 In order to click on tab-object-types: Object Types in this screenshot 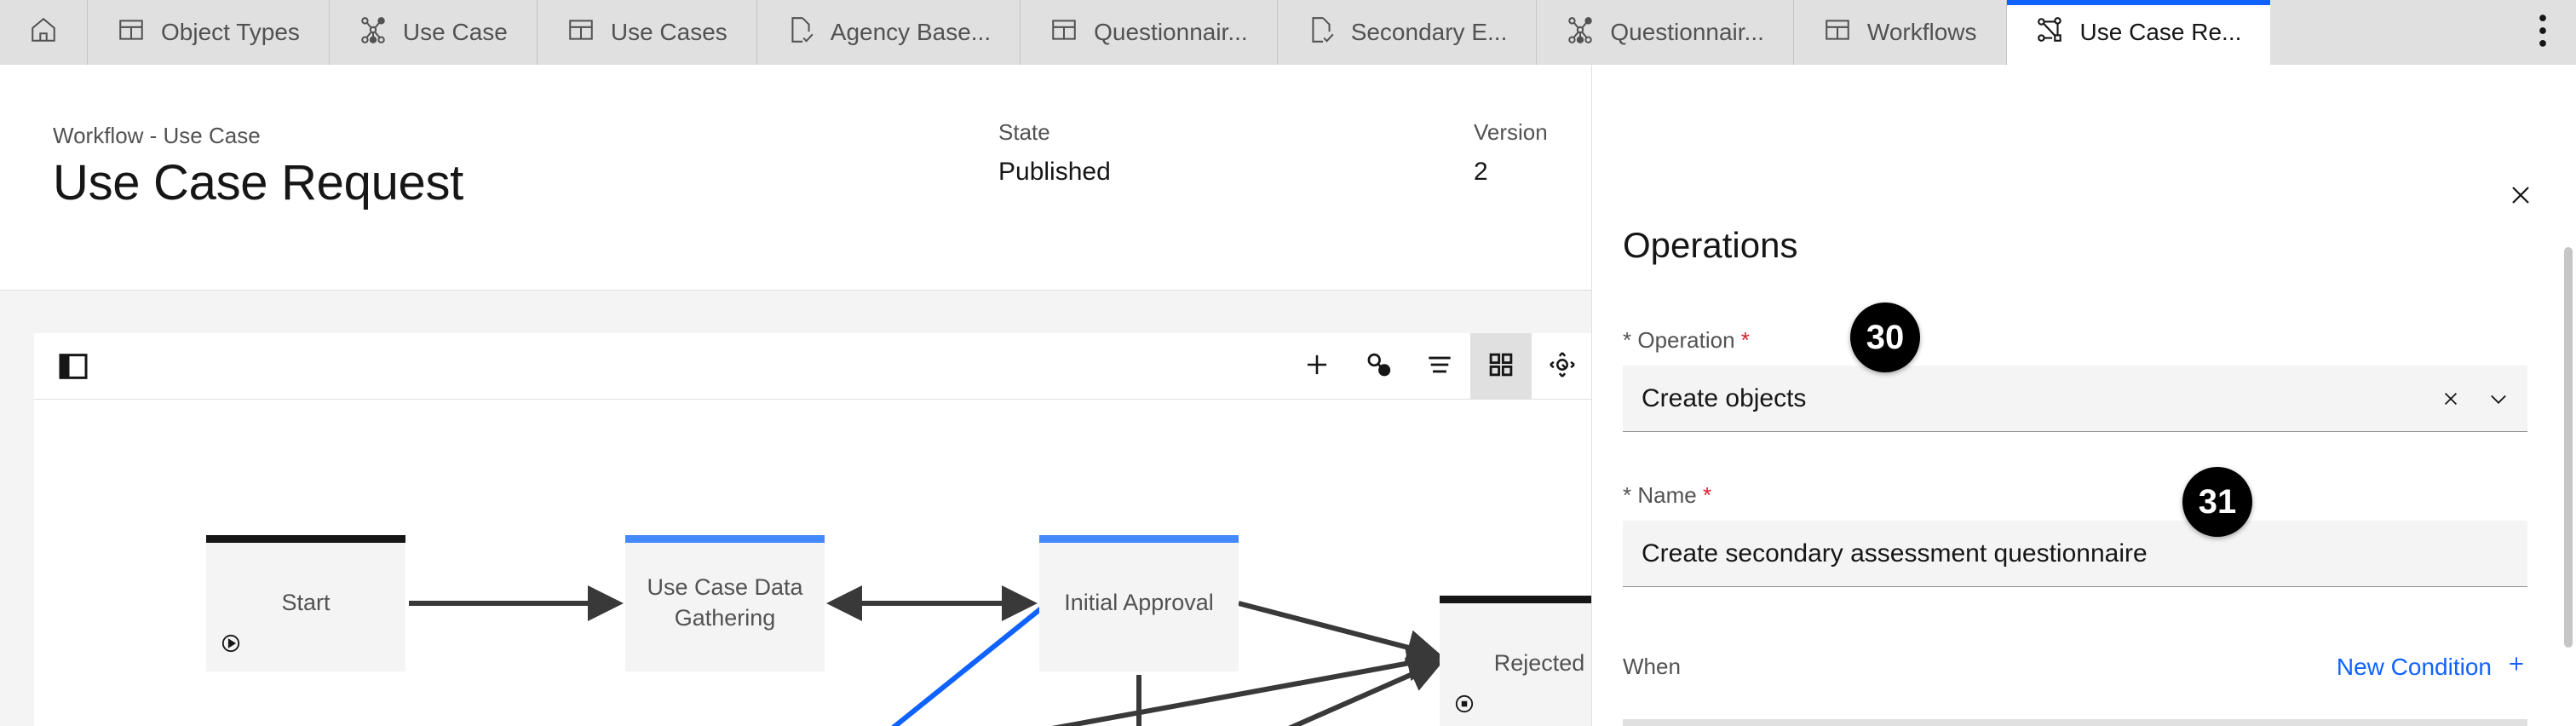, I will do `click(209, 32)`.